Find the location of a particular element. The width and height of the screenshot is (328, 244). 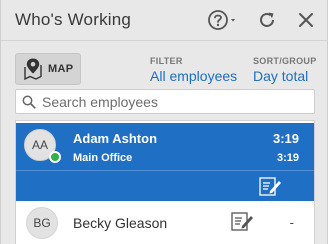

refresh-button is located at coordinates (267, 20).